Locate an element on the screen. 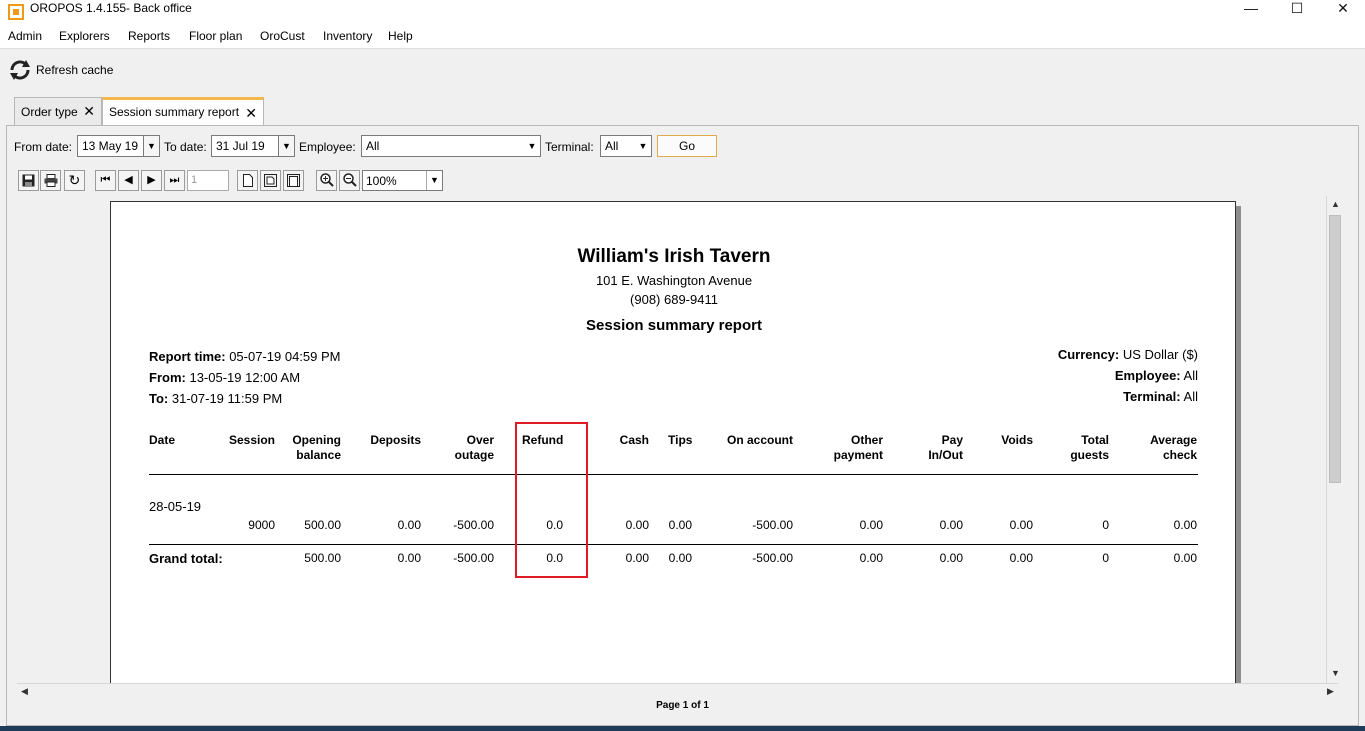 The width and height of the screenshot is (1365, 731). minimize-button: — is located at coordinates (1251, 11).